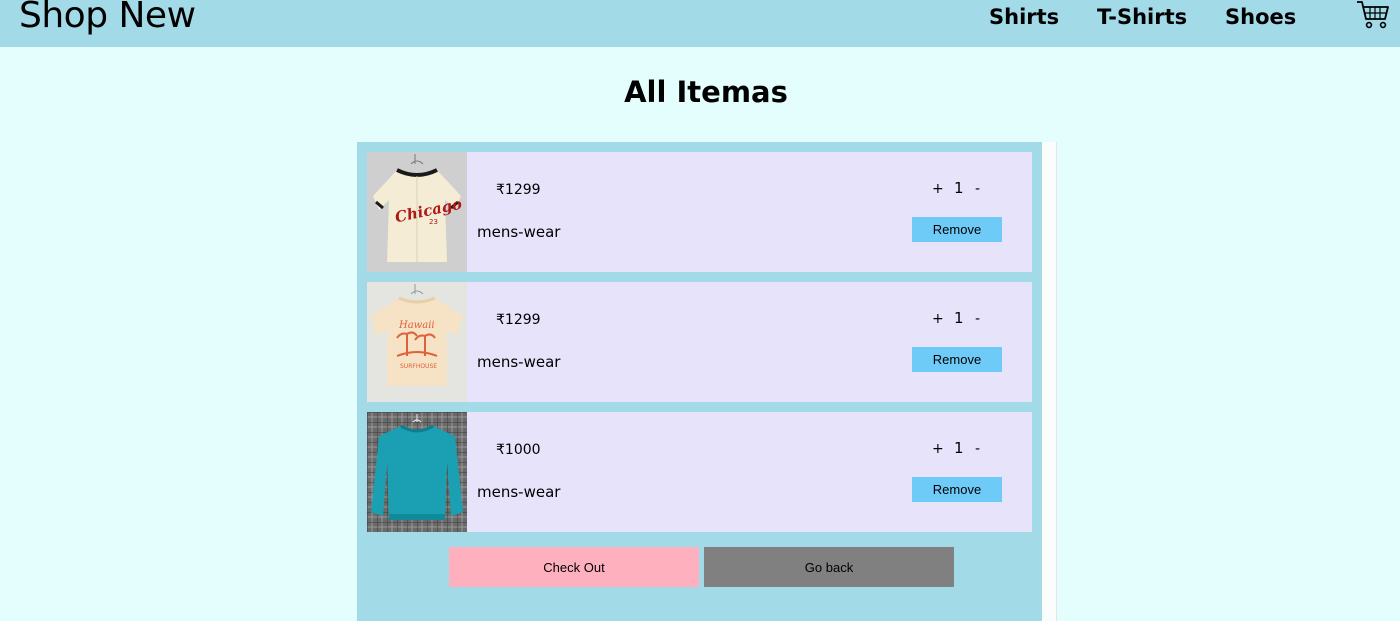 Image resolution: width=1400 pixels, height=621 pixels. I want to click on product-image-sweatshirt, so click(417, 472).